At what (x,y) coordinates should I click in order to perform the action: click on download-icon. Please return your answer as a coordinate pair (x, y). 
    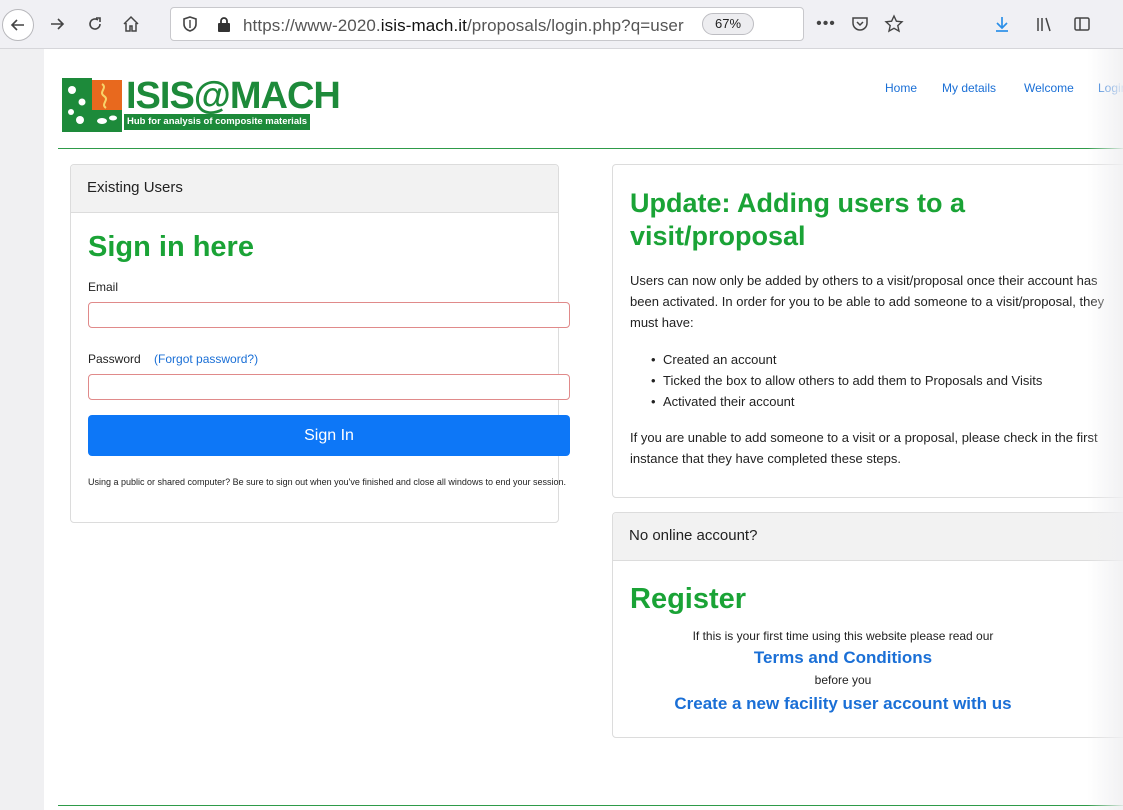
    Looking at the image, I should click on (1002, 24).